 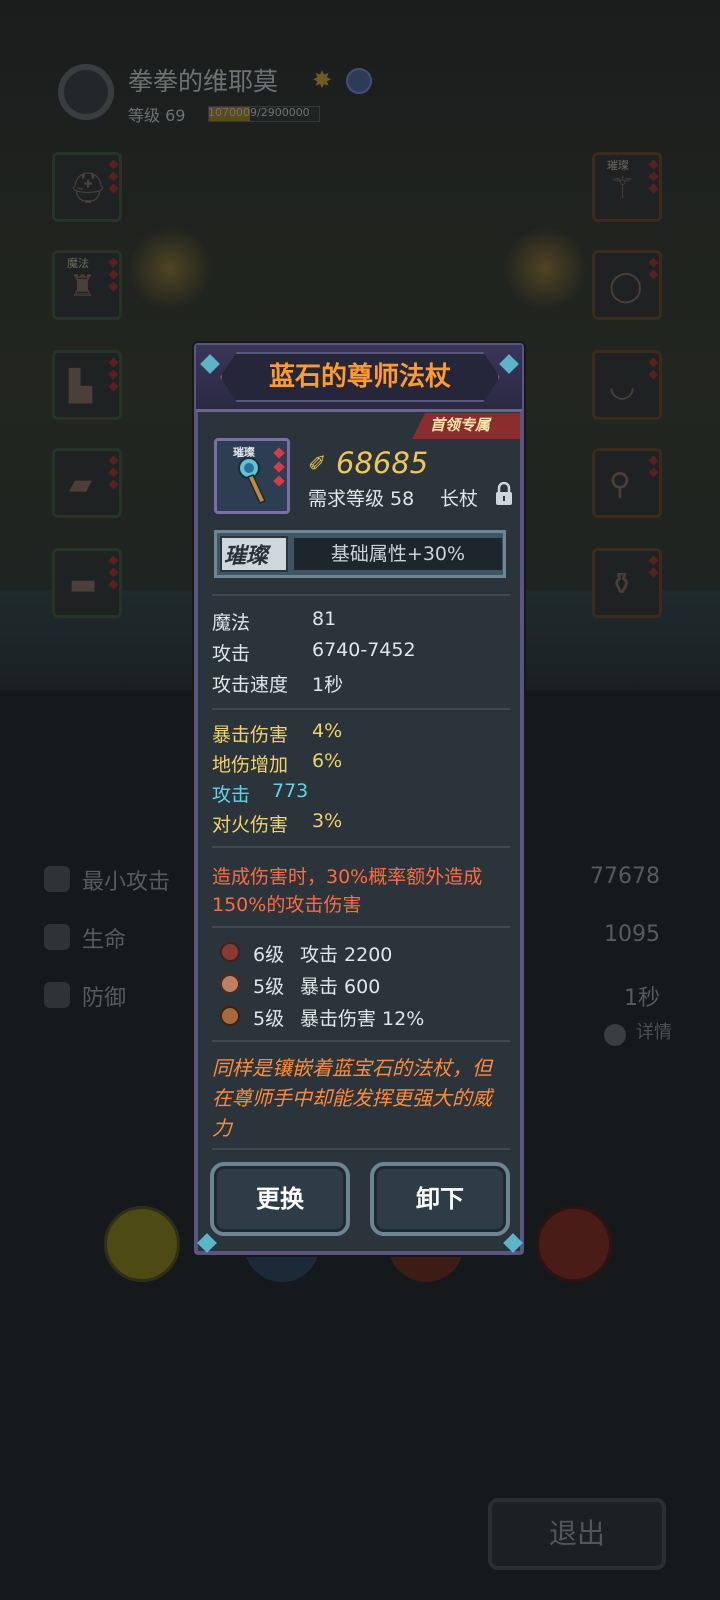 What do you see at coordinates (259, 112) in the screenshot?
I see `xp-text: 1070009/2900000` at bounding box center [259, 112].